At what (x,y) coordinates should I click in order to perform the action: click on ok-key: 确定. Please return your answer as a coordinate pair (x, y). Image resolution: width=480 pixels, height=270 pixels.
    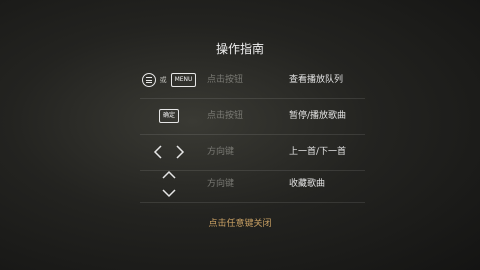
    Looking at the image, I should click on (168, 116).